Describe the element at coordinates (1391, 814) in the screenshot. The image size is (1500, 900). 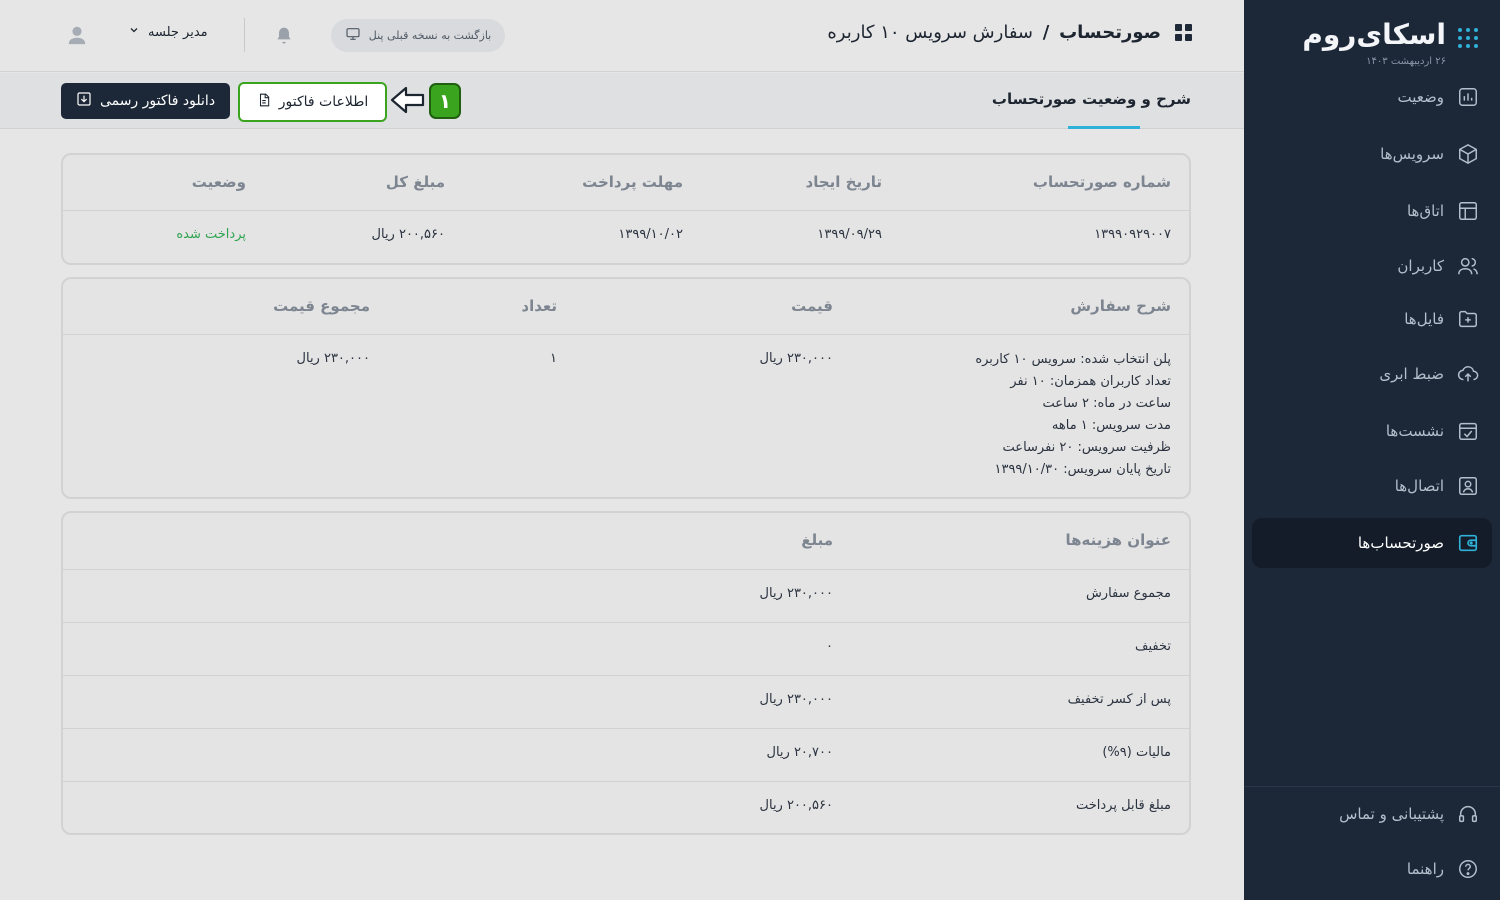
I see `sidebar-item-label: پشتیبانی و تماس` at that location.